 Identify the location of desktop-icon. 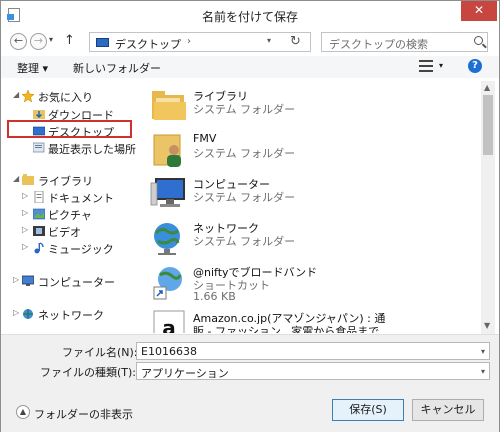
(102, 42).